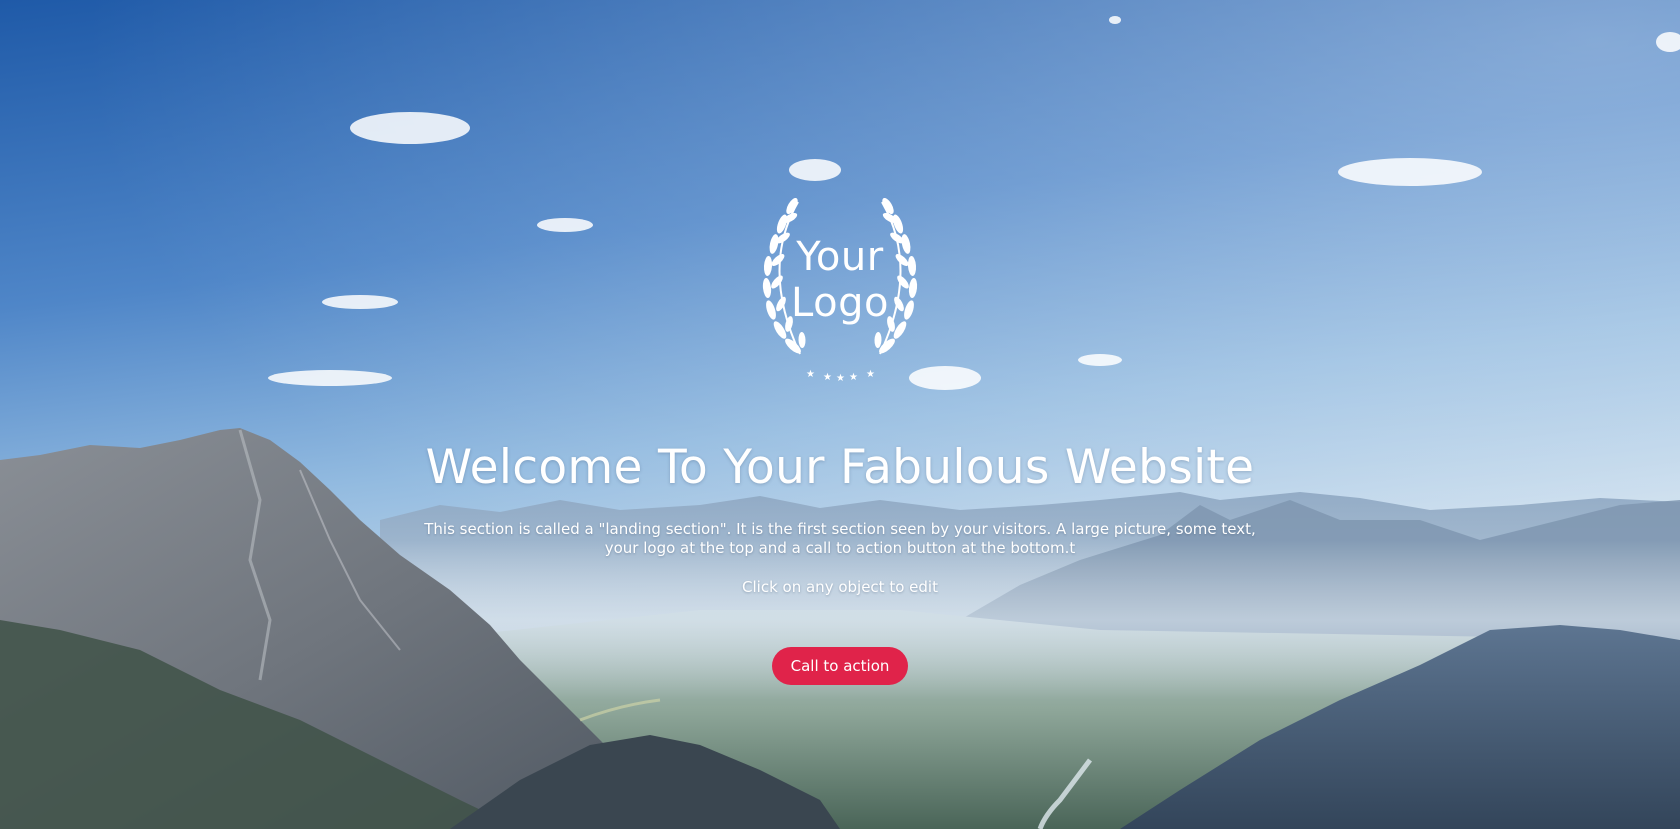  What do you see at coordinates (840, 666) in the screenshot?
I see `call-to-action-button: Call to action` at bounding box center [840, 666].